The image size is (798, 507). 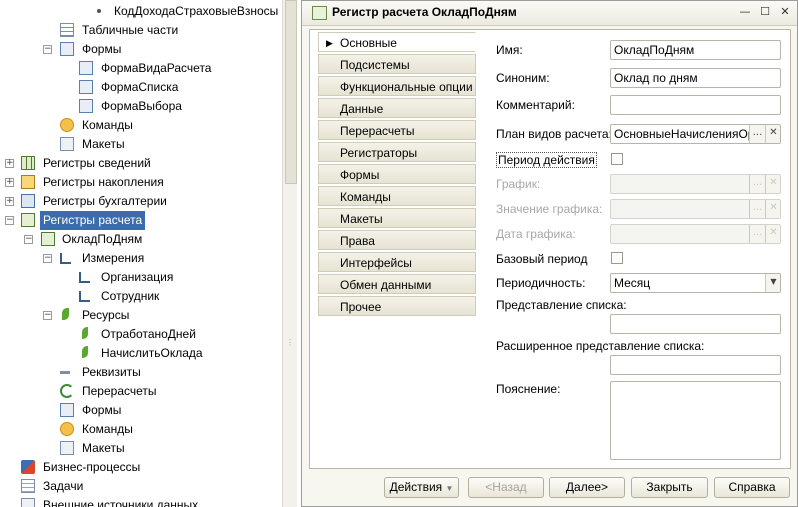 What do you see at coordinates (397, 284) in the screenshot?
I see `tab-obmen-dannymi: Обмен данными` at bounding box center [397, 284].